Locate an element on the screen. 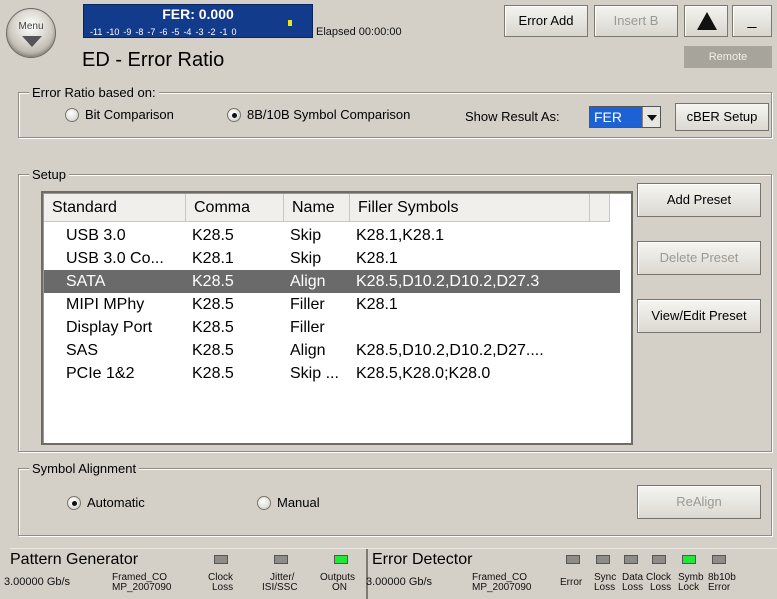  insert-b-button: Insert B is located at coordinates (636, 21).